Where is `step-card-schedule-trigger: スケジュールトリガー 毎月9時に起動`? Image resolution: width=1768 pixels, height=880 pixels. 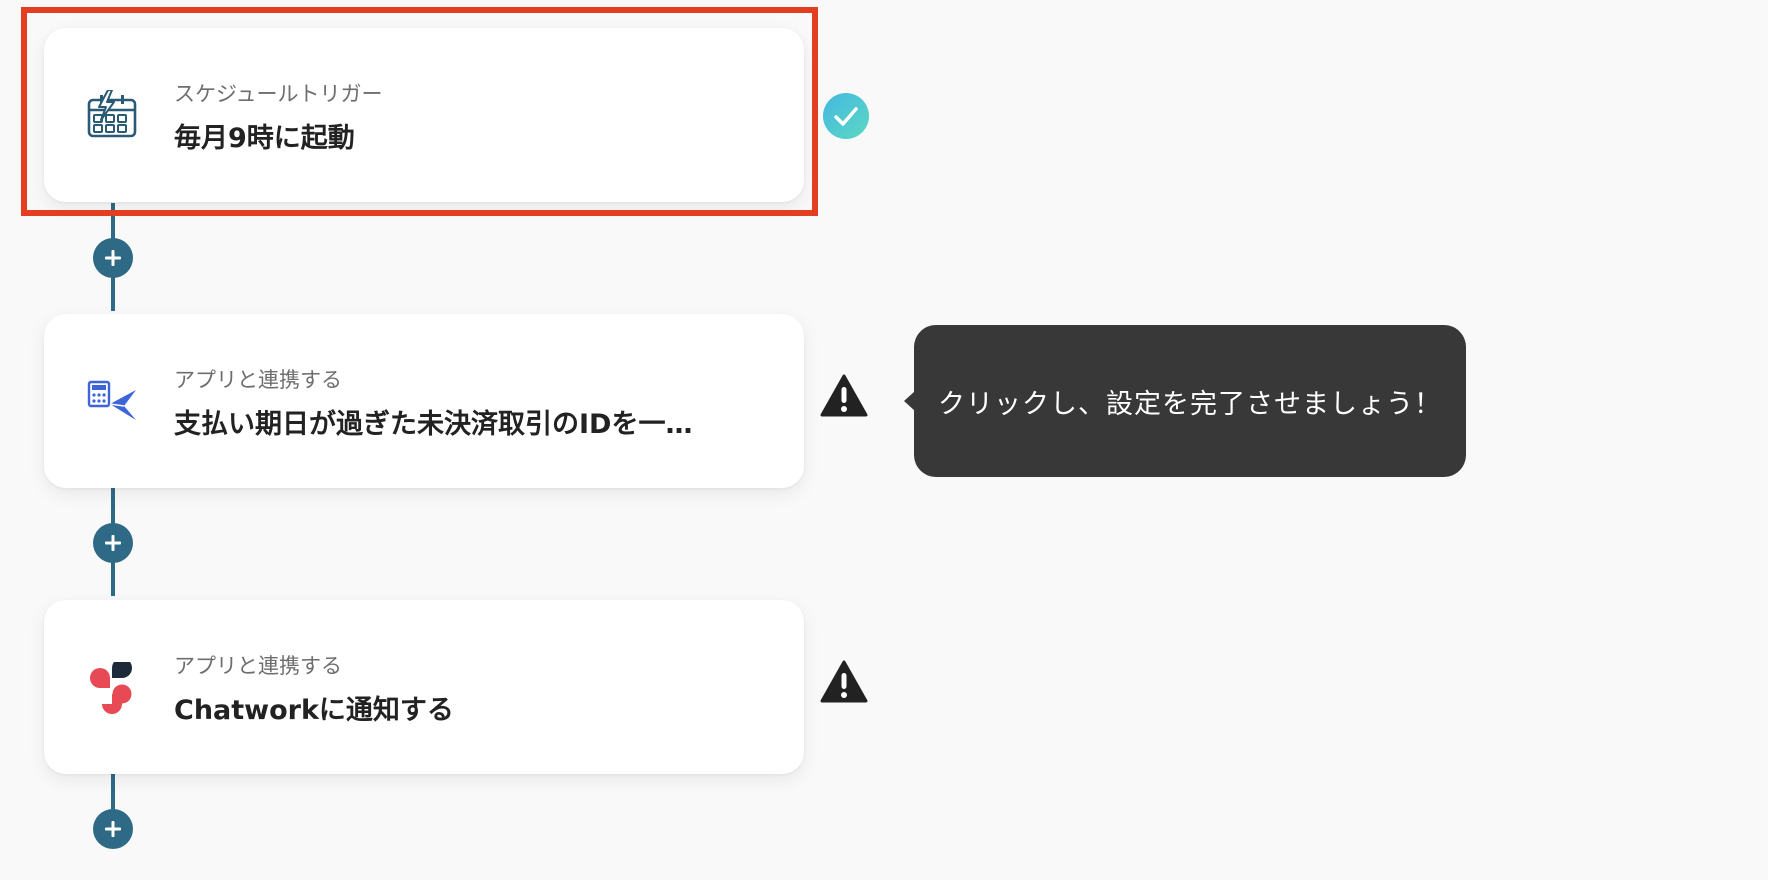
step-card-schedule-trigger: スケジュールトリガー 毎月9時に起動 is located at coordinates (424, 115).